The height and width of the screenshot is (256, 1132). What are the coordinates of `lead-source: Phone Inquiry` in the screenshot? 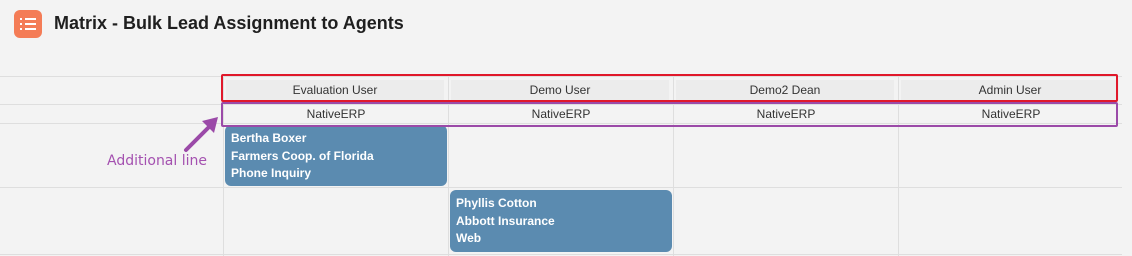 It's located at (271, 173).